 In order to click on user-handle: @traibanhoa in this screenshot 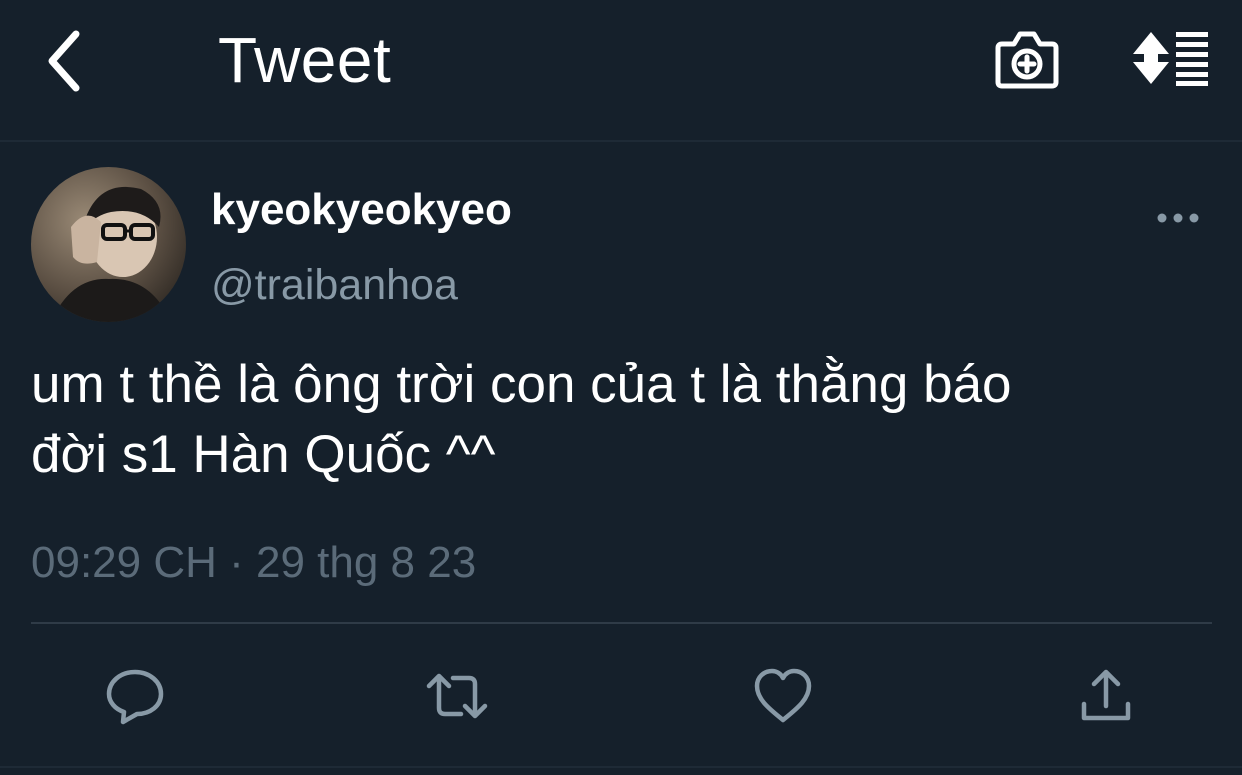, I will do `click(334, 285)`.